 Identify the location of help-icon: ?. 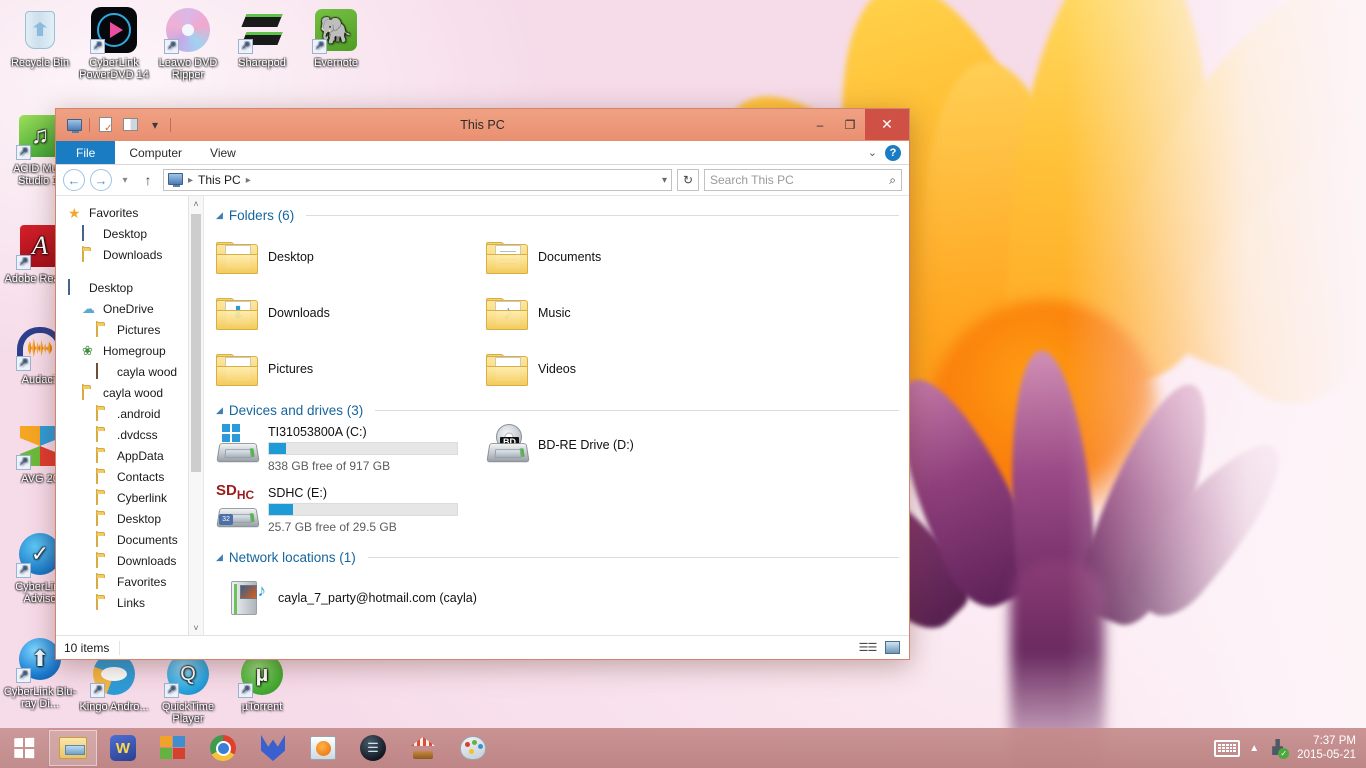
(893, 152).